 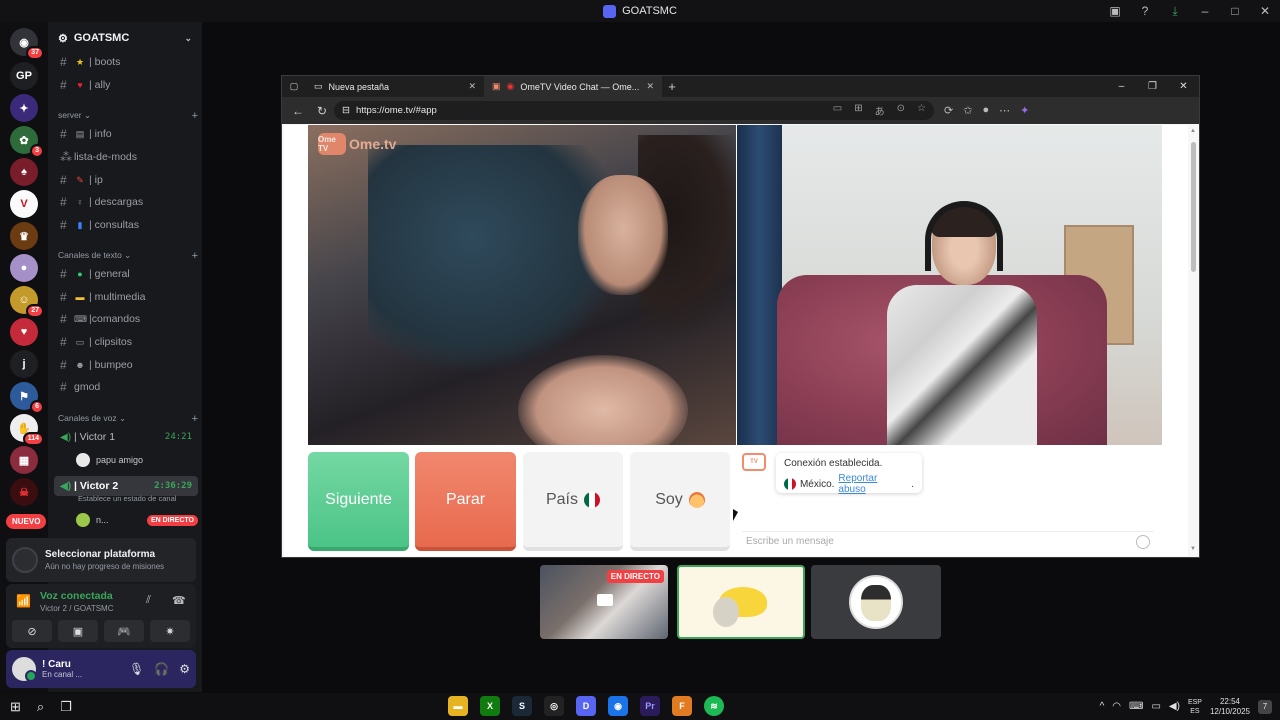 What do you see at coordinates (1155, 706) in the screenshot?
I see `network-icon: ▭` at bounding box center [1155, 706].